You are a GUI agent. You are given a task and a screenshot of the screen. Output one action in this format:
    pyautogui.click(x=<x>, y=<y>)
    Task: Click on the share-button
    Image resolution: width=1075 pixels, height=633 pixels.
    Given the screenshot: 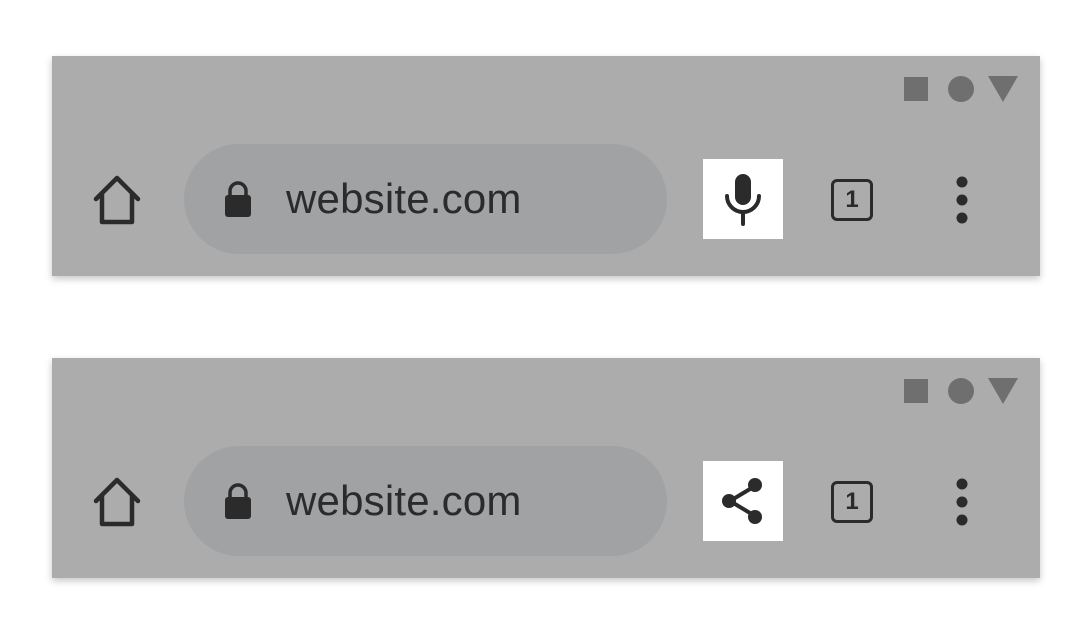 What is the action you would take?
    pyautogui.click(x=743, y=501)
    